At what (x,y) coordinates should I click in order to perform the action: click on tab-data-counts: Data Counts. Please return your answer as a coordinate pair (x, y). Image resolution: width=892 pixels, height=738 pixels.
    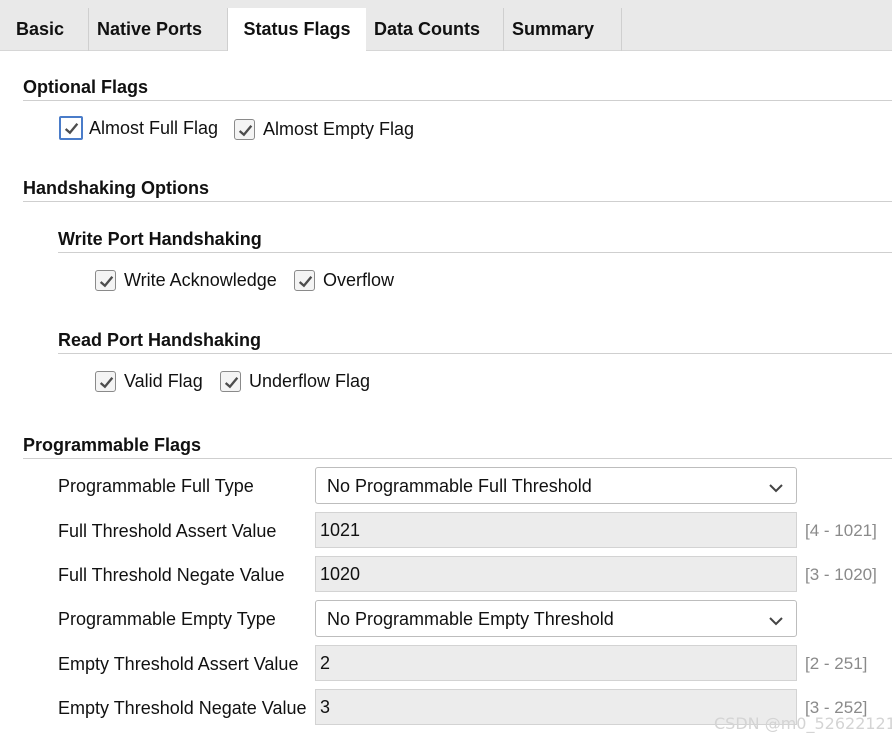
    Looking at the image, I should click on (435, 29).